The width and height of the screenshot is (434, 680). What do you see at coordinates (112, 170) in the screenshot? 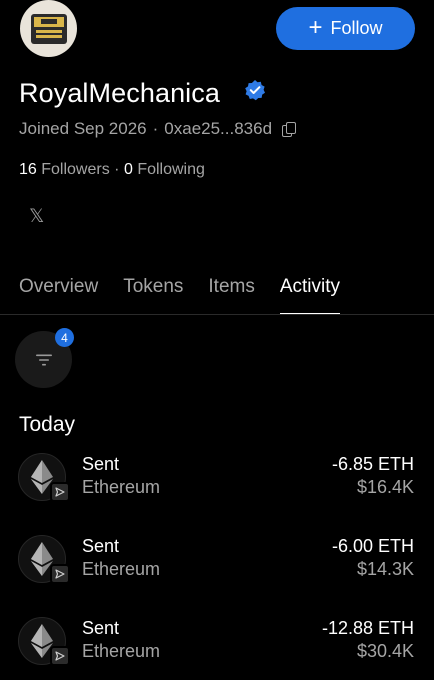
I see `follow-stats: 16 Followers · 0 Following` at bounding box center [112, 170].